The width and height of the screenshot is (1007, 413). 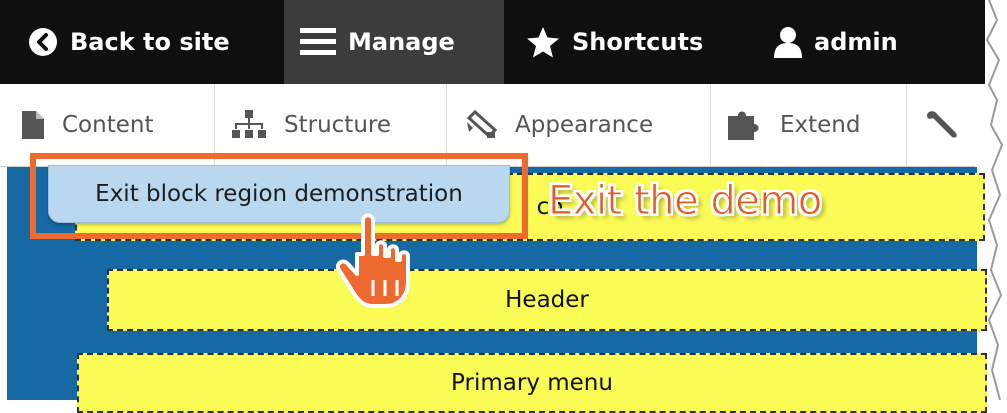 What do you see at coordinates (584, 125) in the screenshot?
I see `tray-item-label: Appearance` at bounding box center [584, 125].